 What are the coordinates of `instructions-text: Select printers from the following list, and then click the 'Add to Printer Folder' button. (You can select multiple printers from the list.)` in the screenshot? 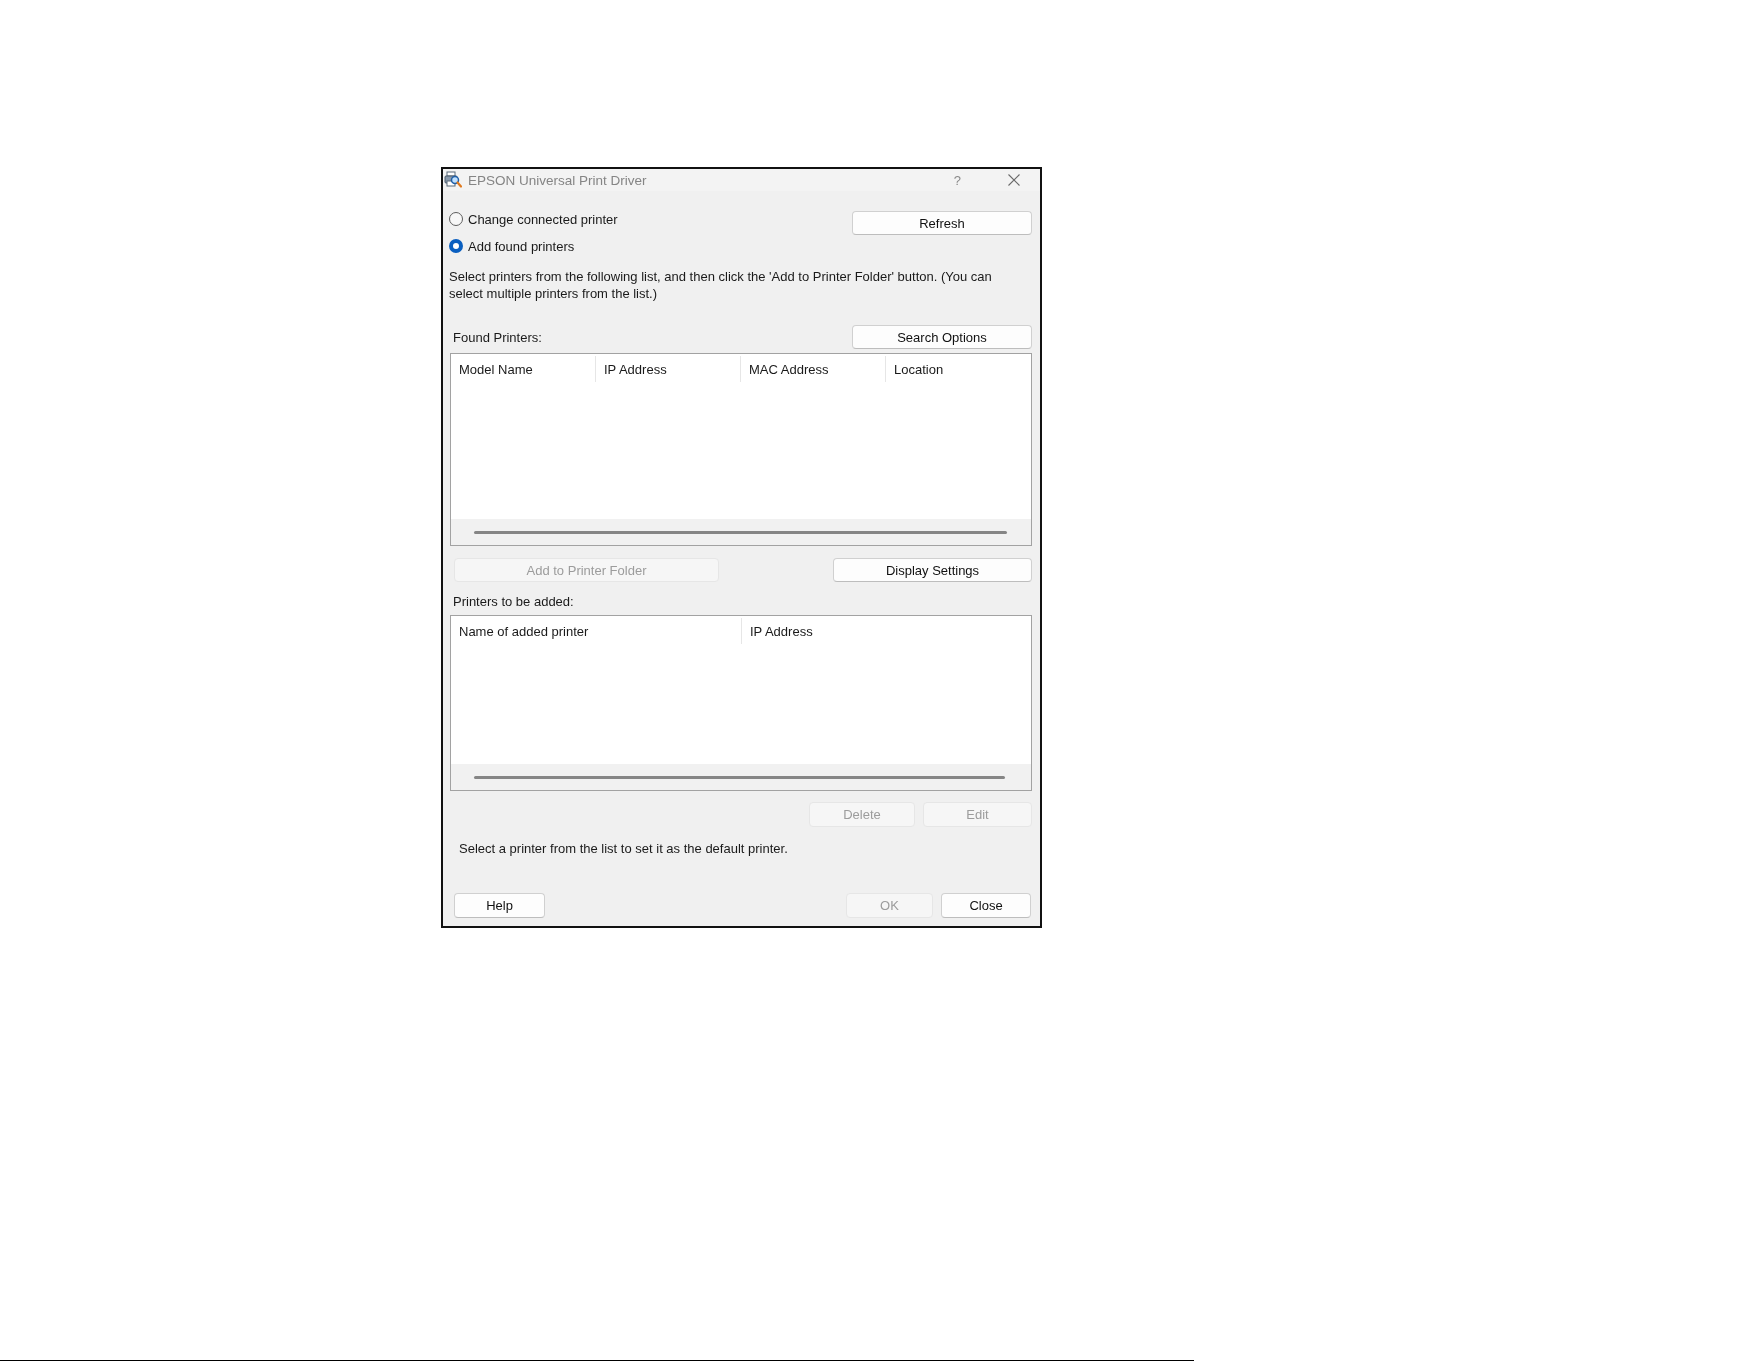 It's located at (721, 285).